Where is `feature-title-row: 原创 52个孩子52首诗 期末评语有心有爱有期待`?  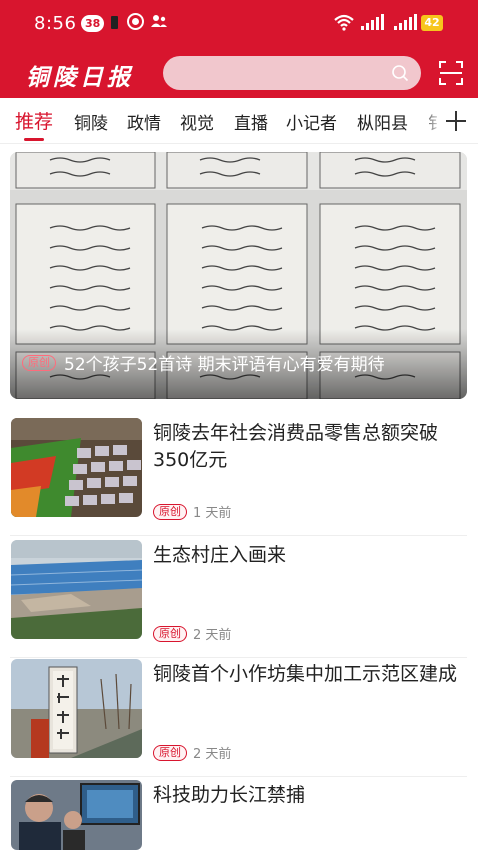 feature-title-row: 原创 52个孩子52首诗 期末评语有心有爱有期待 is located at coordinates (203, 362).